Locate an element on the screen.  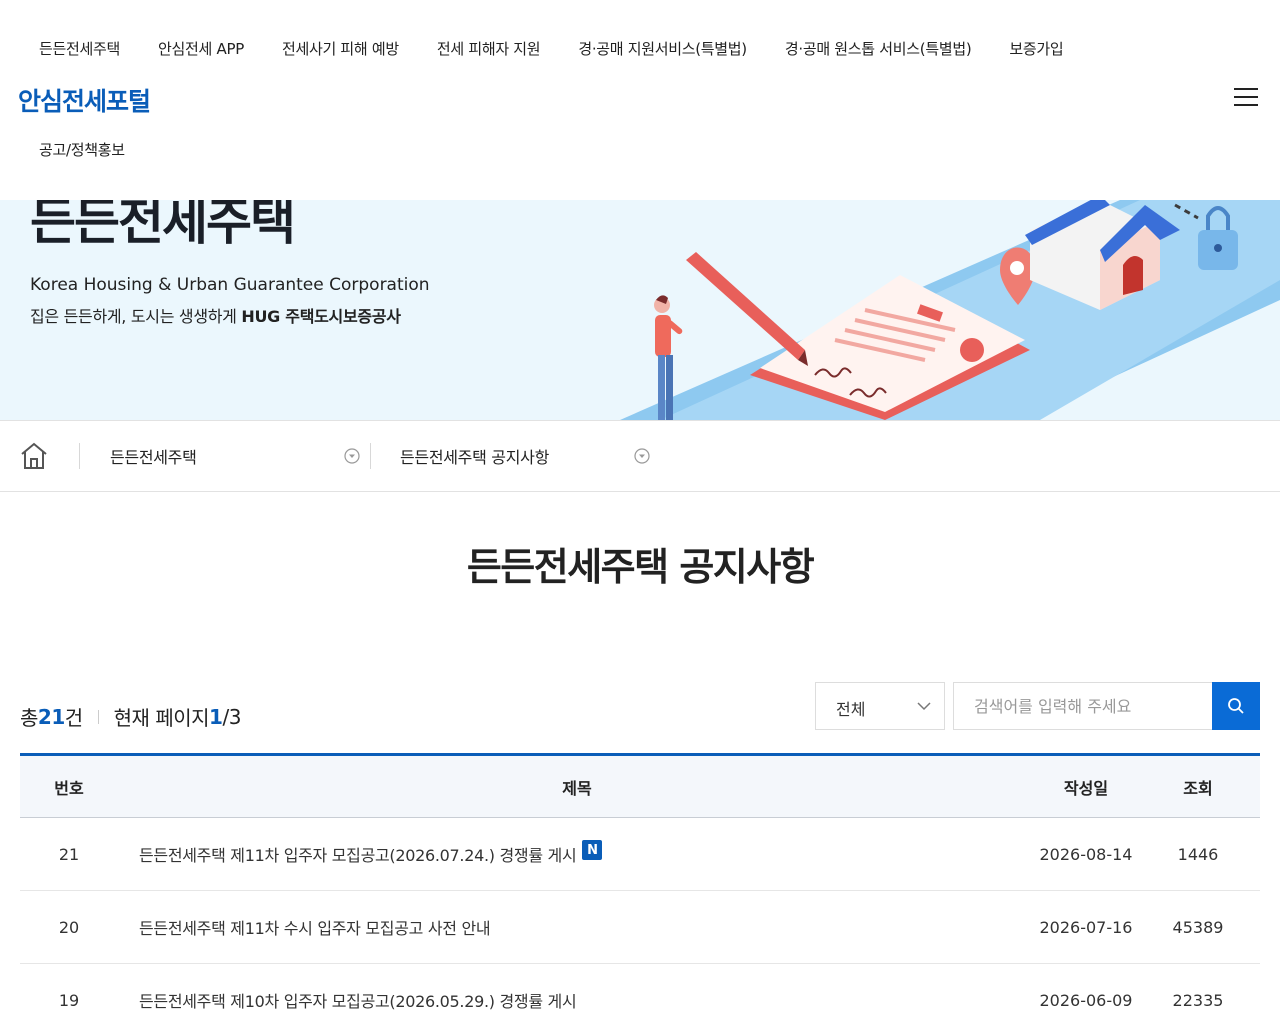
row-views: 22335 is located at coordinates (1198, 1000).